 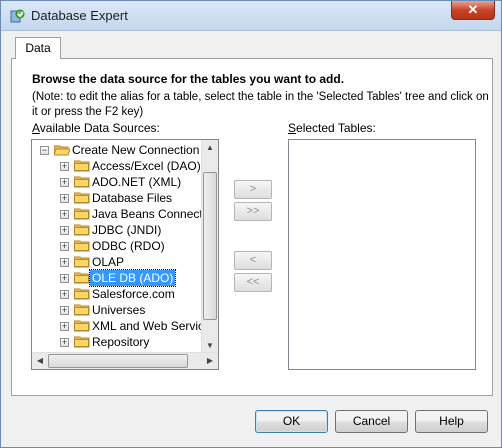 I want to click on cancel-button: Cancel, so click(x=371, y=421).